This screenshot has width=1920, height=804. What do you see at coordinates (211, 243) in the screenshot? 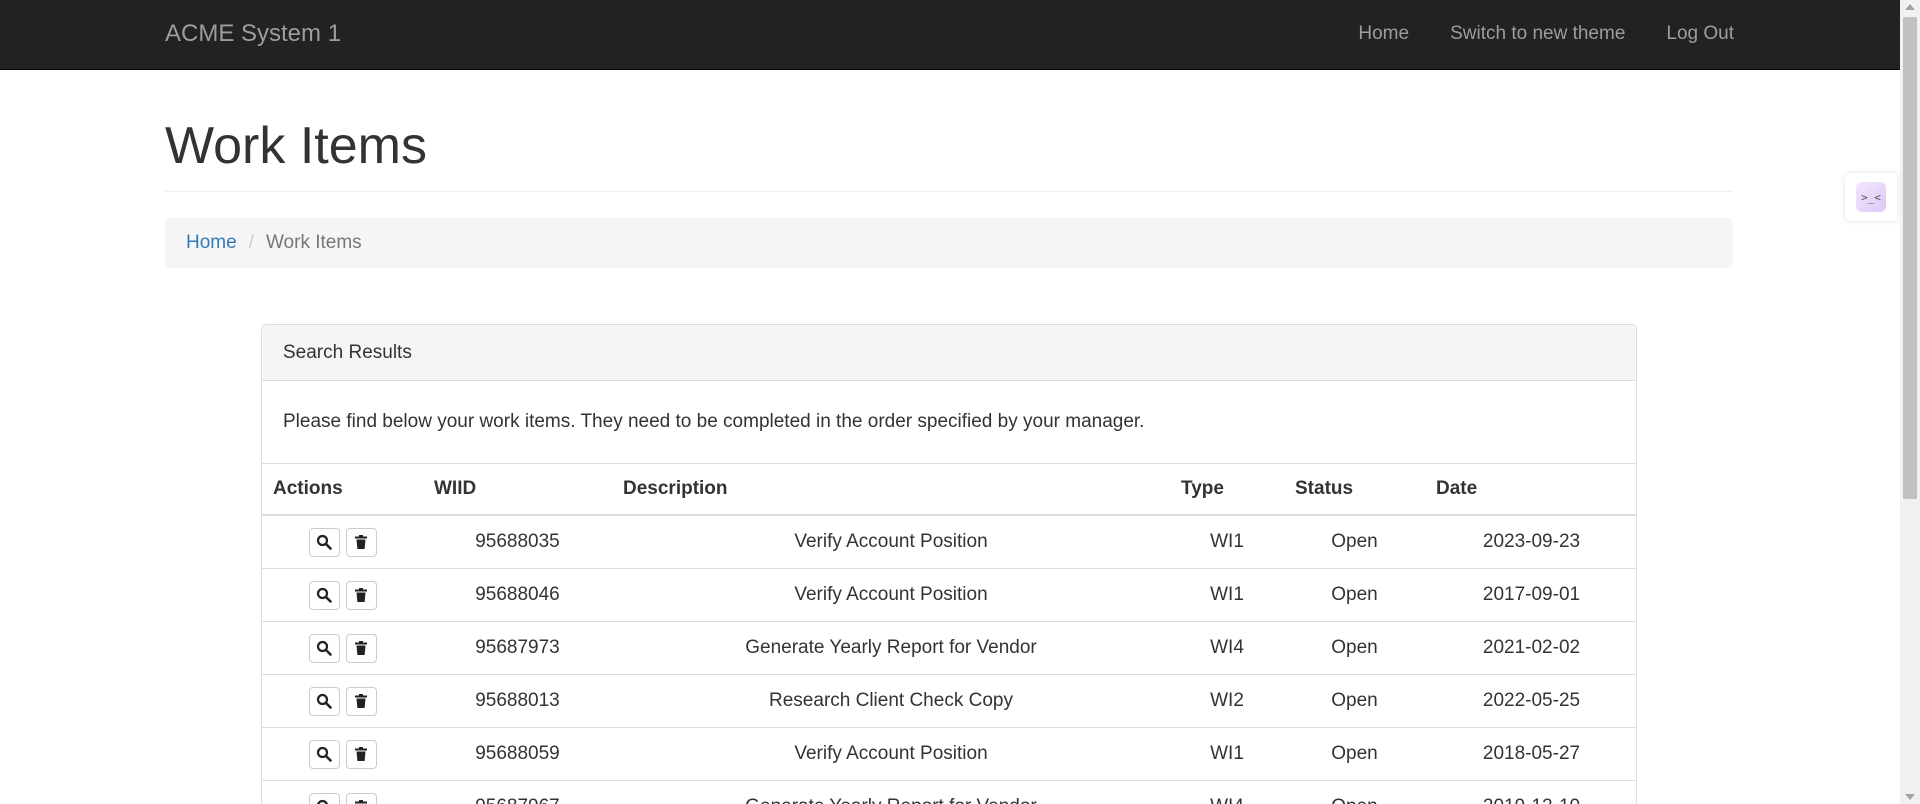
I see `breadcrumb-home-link: Home` at bounding box center [211, 243].